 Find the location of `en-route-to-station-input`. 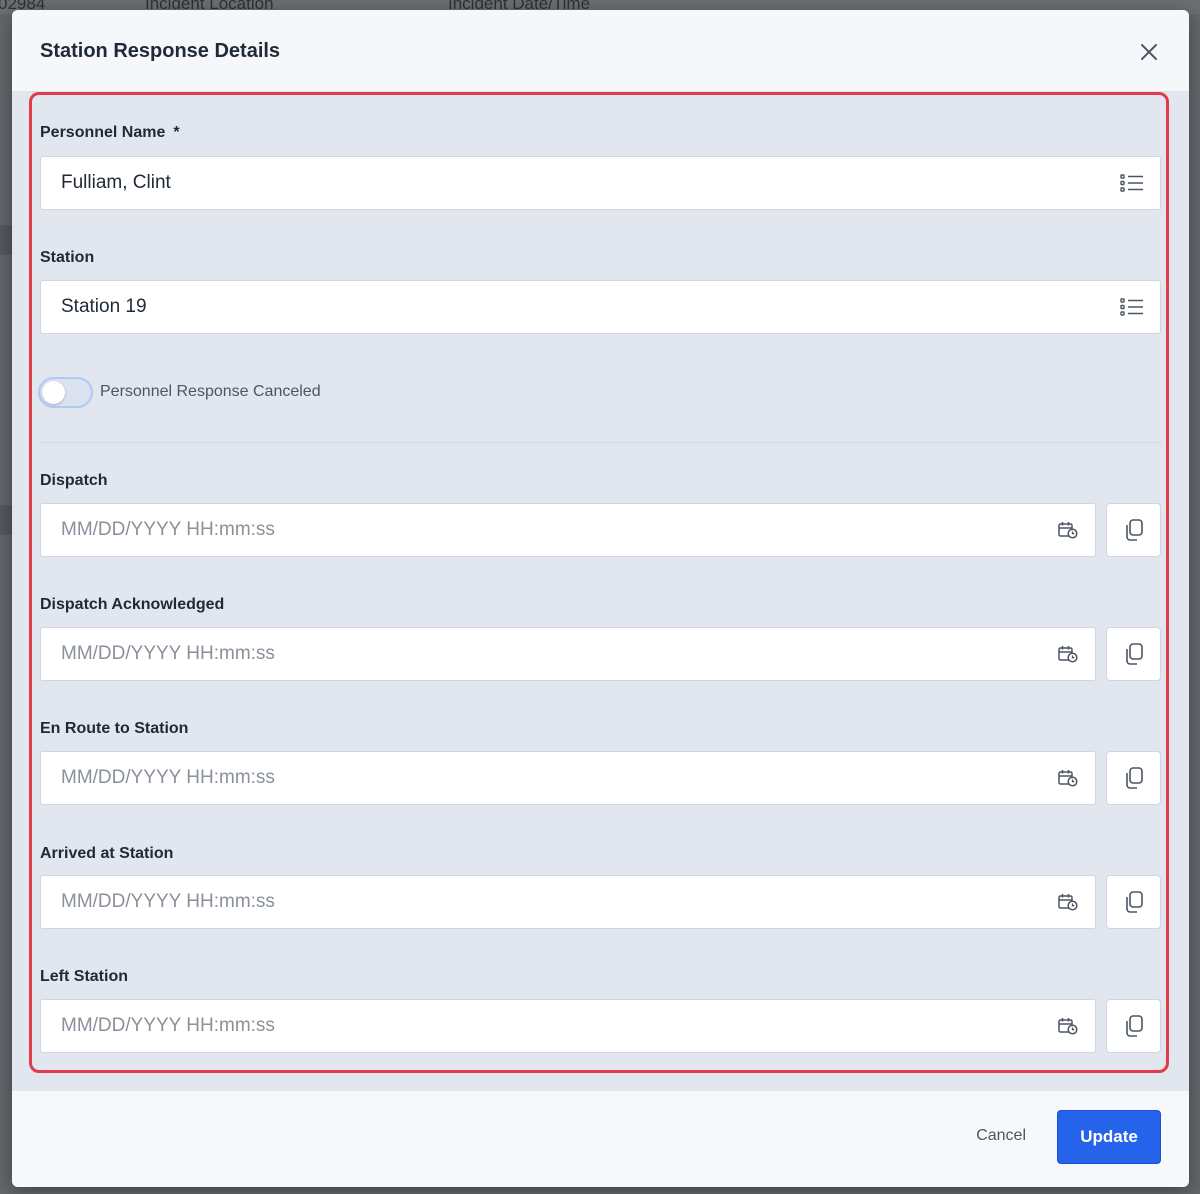

en-route-to-station-input is located at coordinates (541, 778).